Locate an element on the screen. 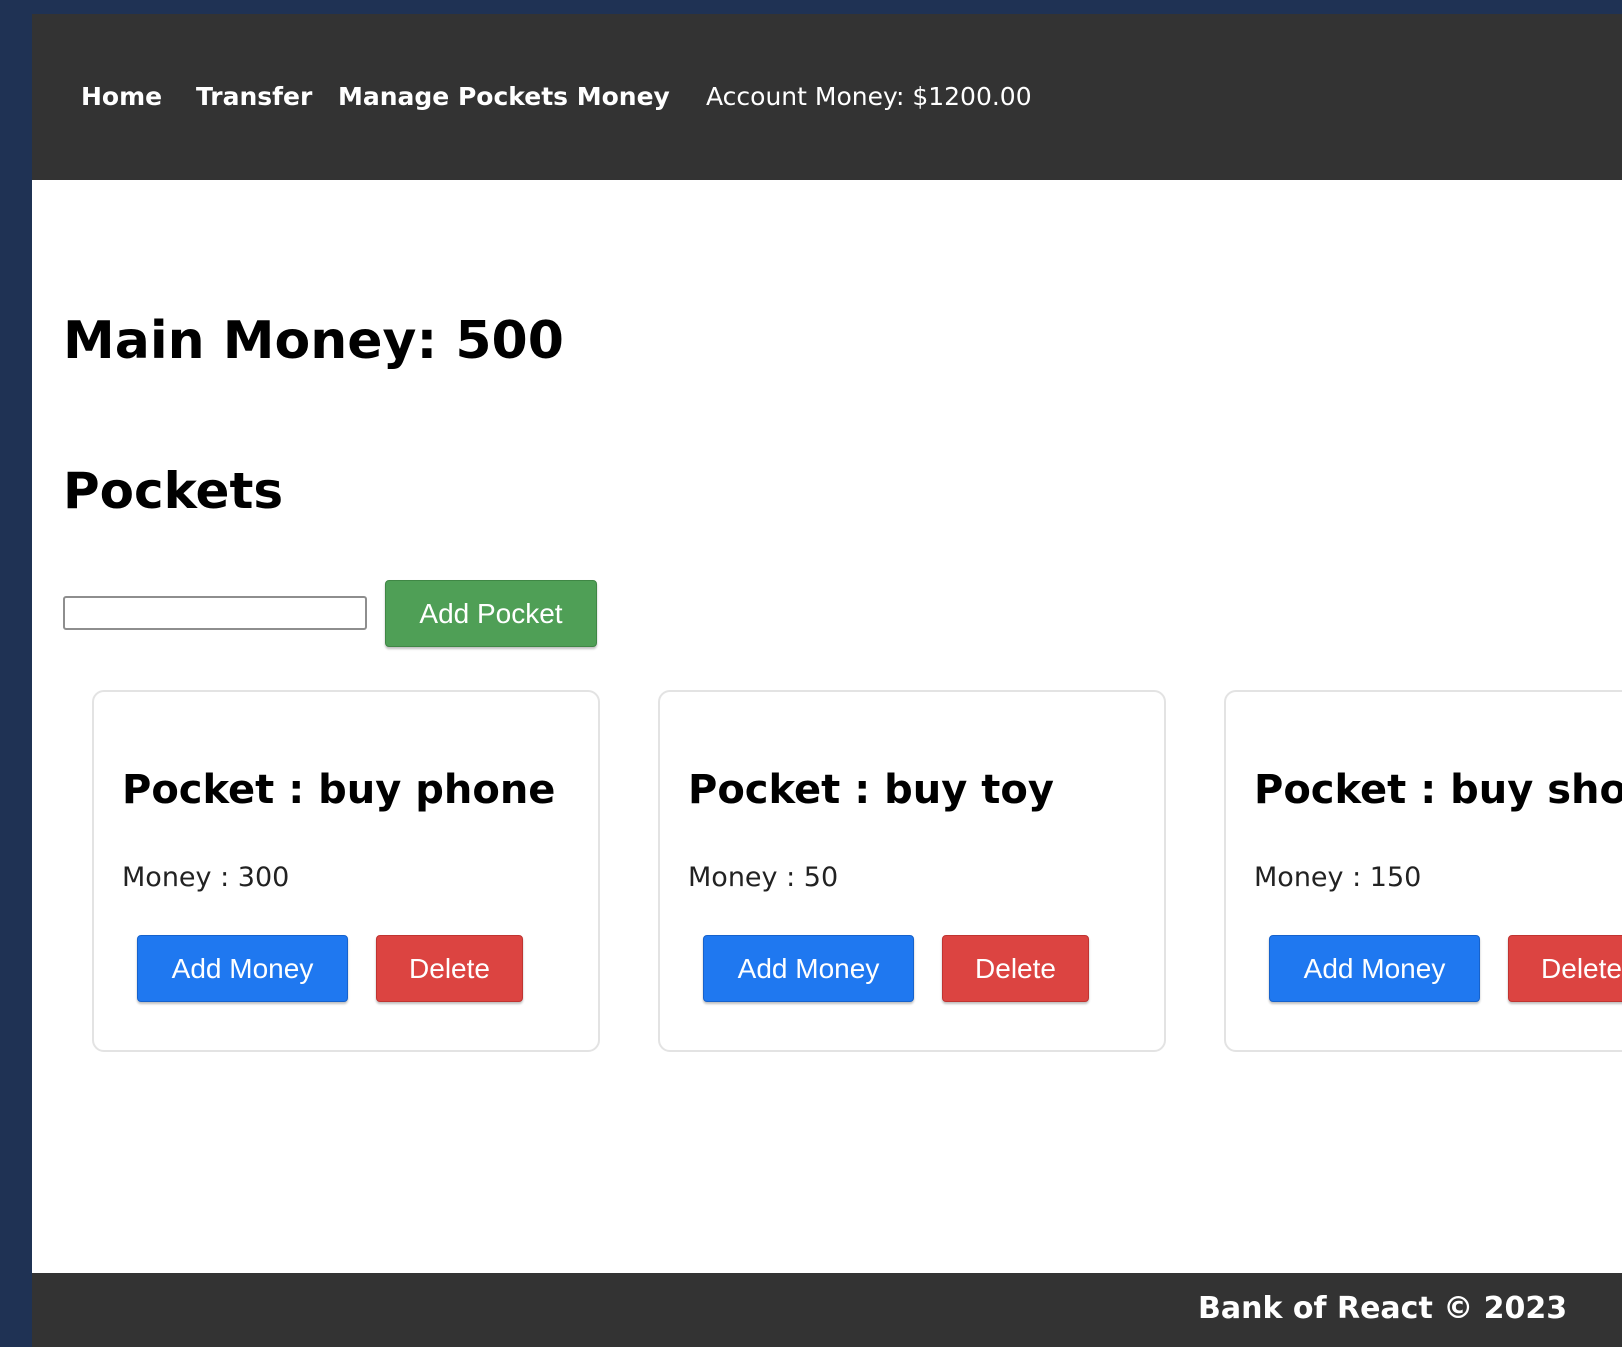 This screenshot has height=1347, width=1622. pockets-heading: Pockets is located at coordinates (173, 491).